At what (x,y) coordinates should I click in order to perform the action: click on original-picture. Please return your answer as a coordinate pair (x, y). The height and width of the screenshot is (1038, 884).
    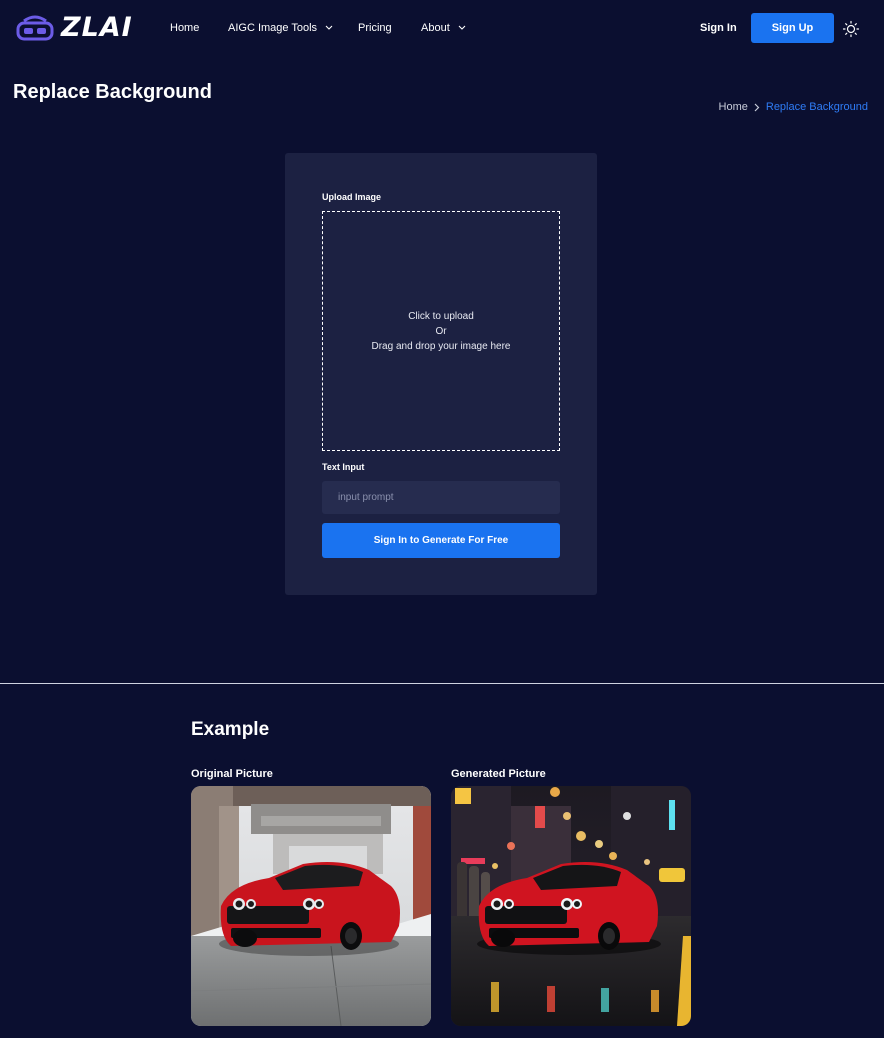
    Looking at the image, I should click on (311, 906).